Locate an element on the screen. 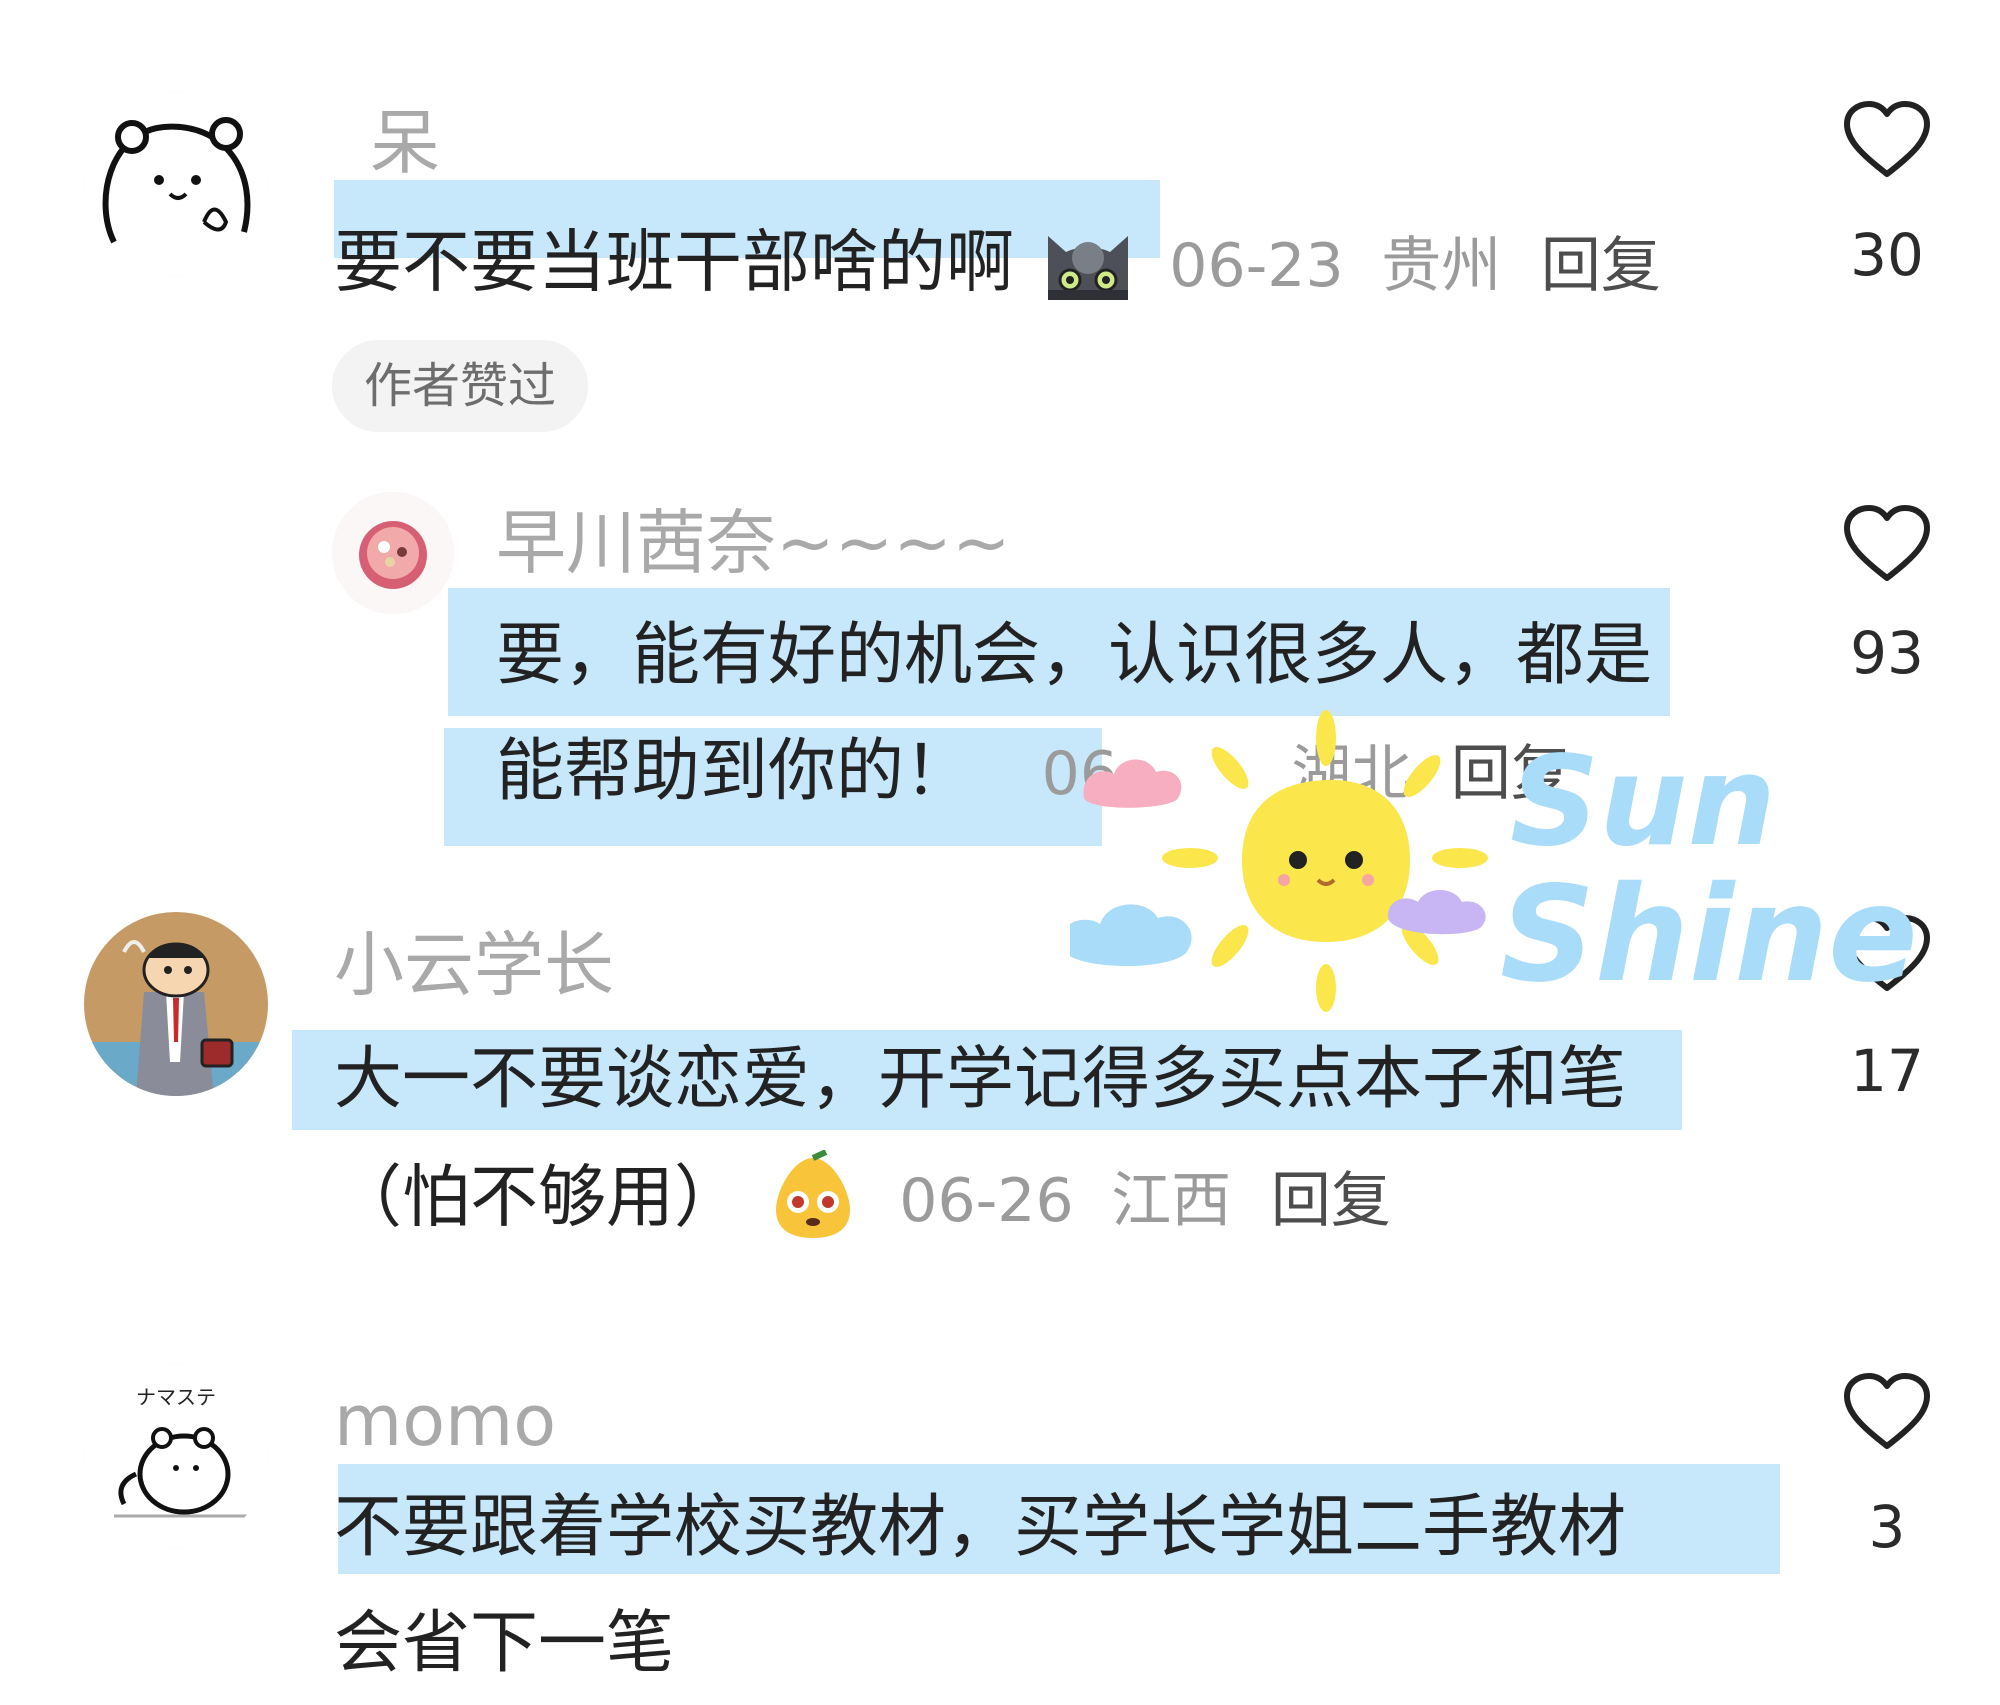 This screenshot has width=2000, height=1705. comment-text: 要不要当班干部啥的啊 06-23 贵州 回复 is located at coordinates (997, 267).